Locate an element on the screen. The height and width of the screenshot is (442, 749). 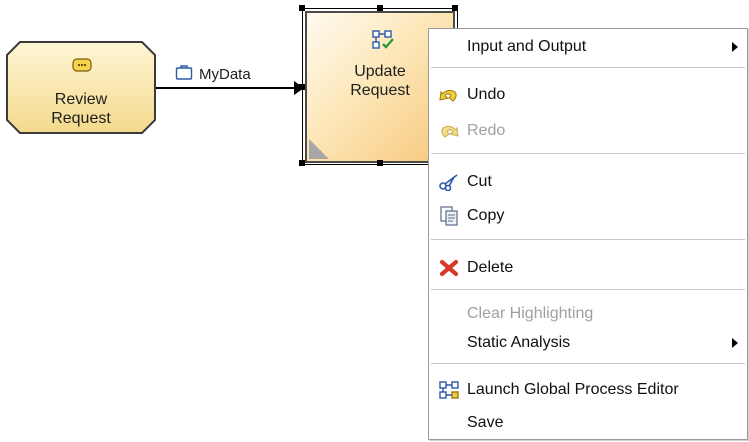
connection-line is located at coordinates (229, 88).